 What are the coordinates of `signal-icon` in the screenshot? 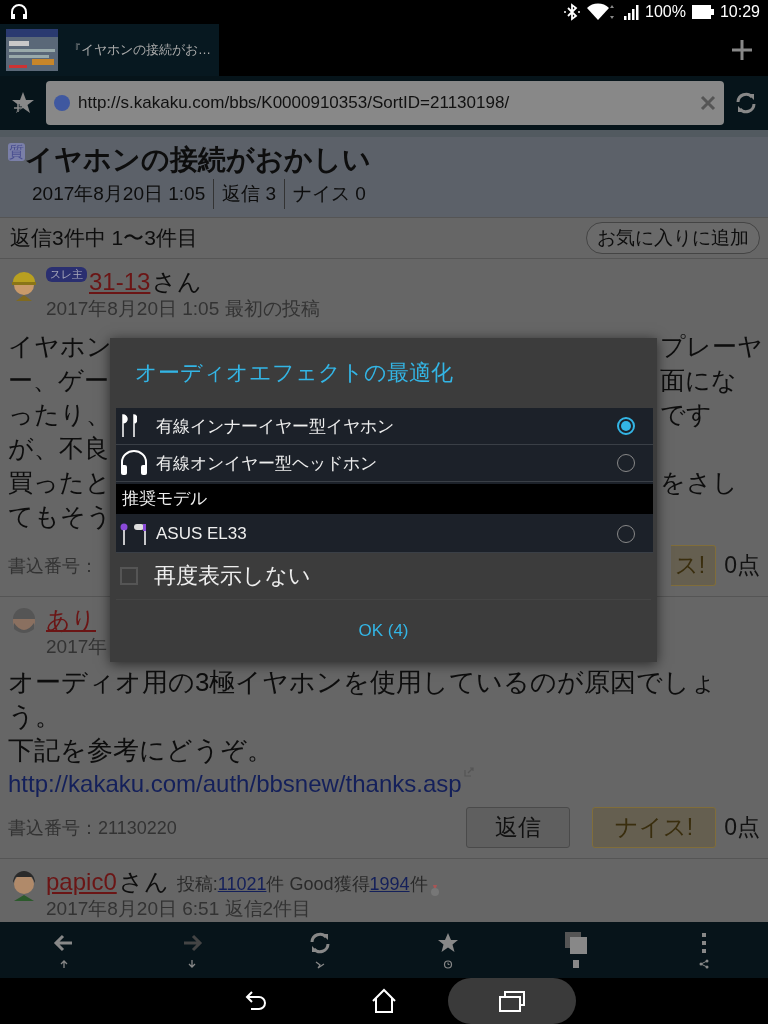 It's located at (631, 12).